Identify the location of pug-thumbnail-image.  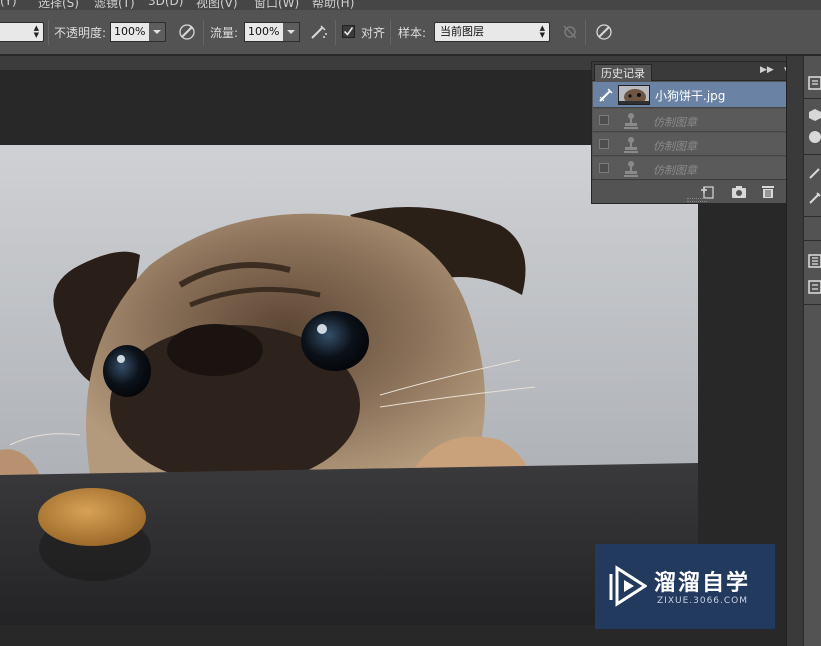
(634, 95).